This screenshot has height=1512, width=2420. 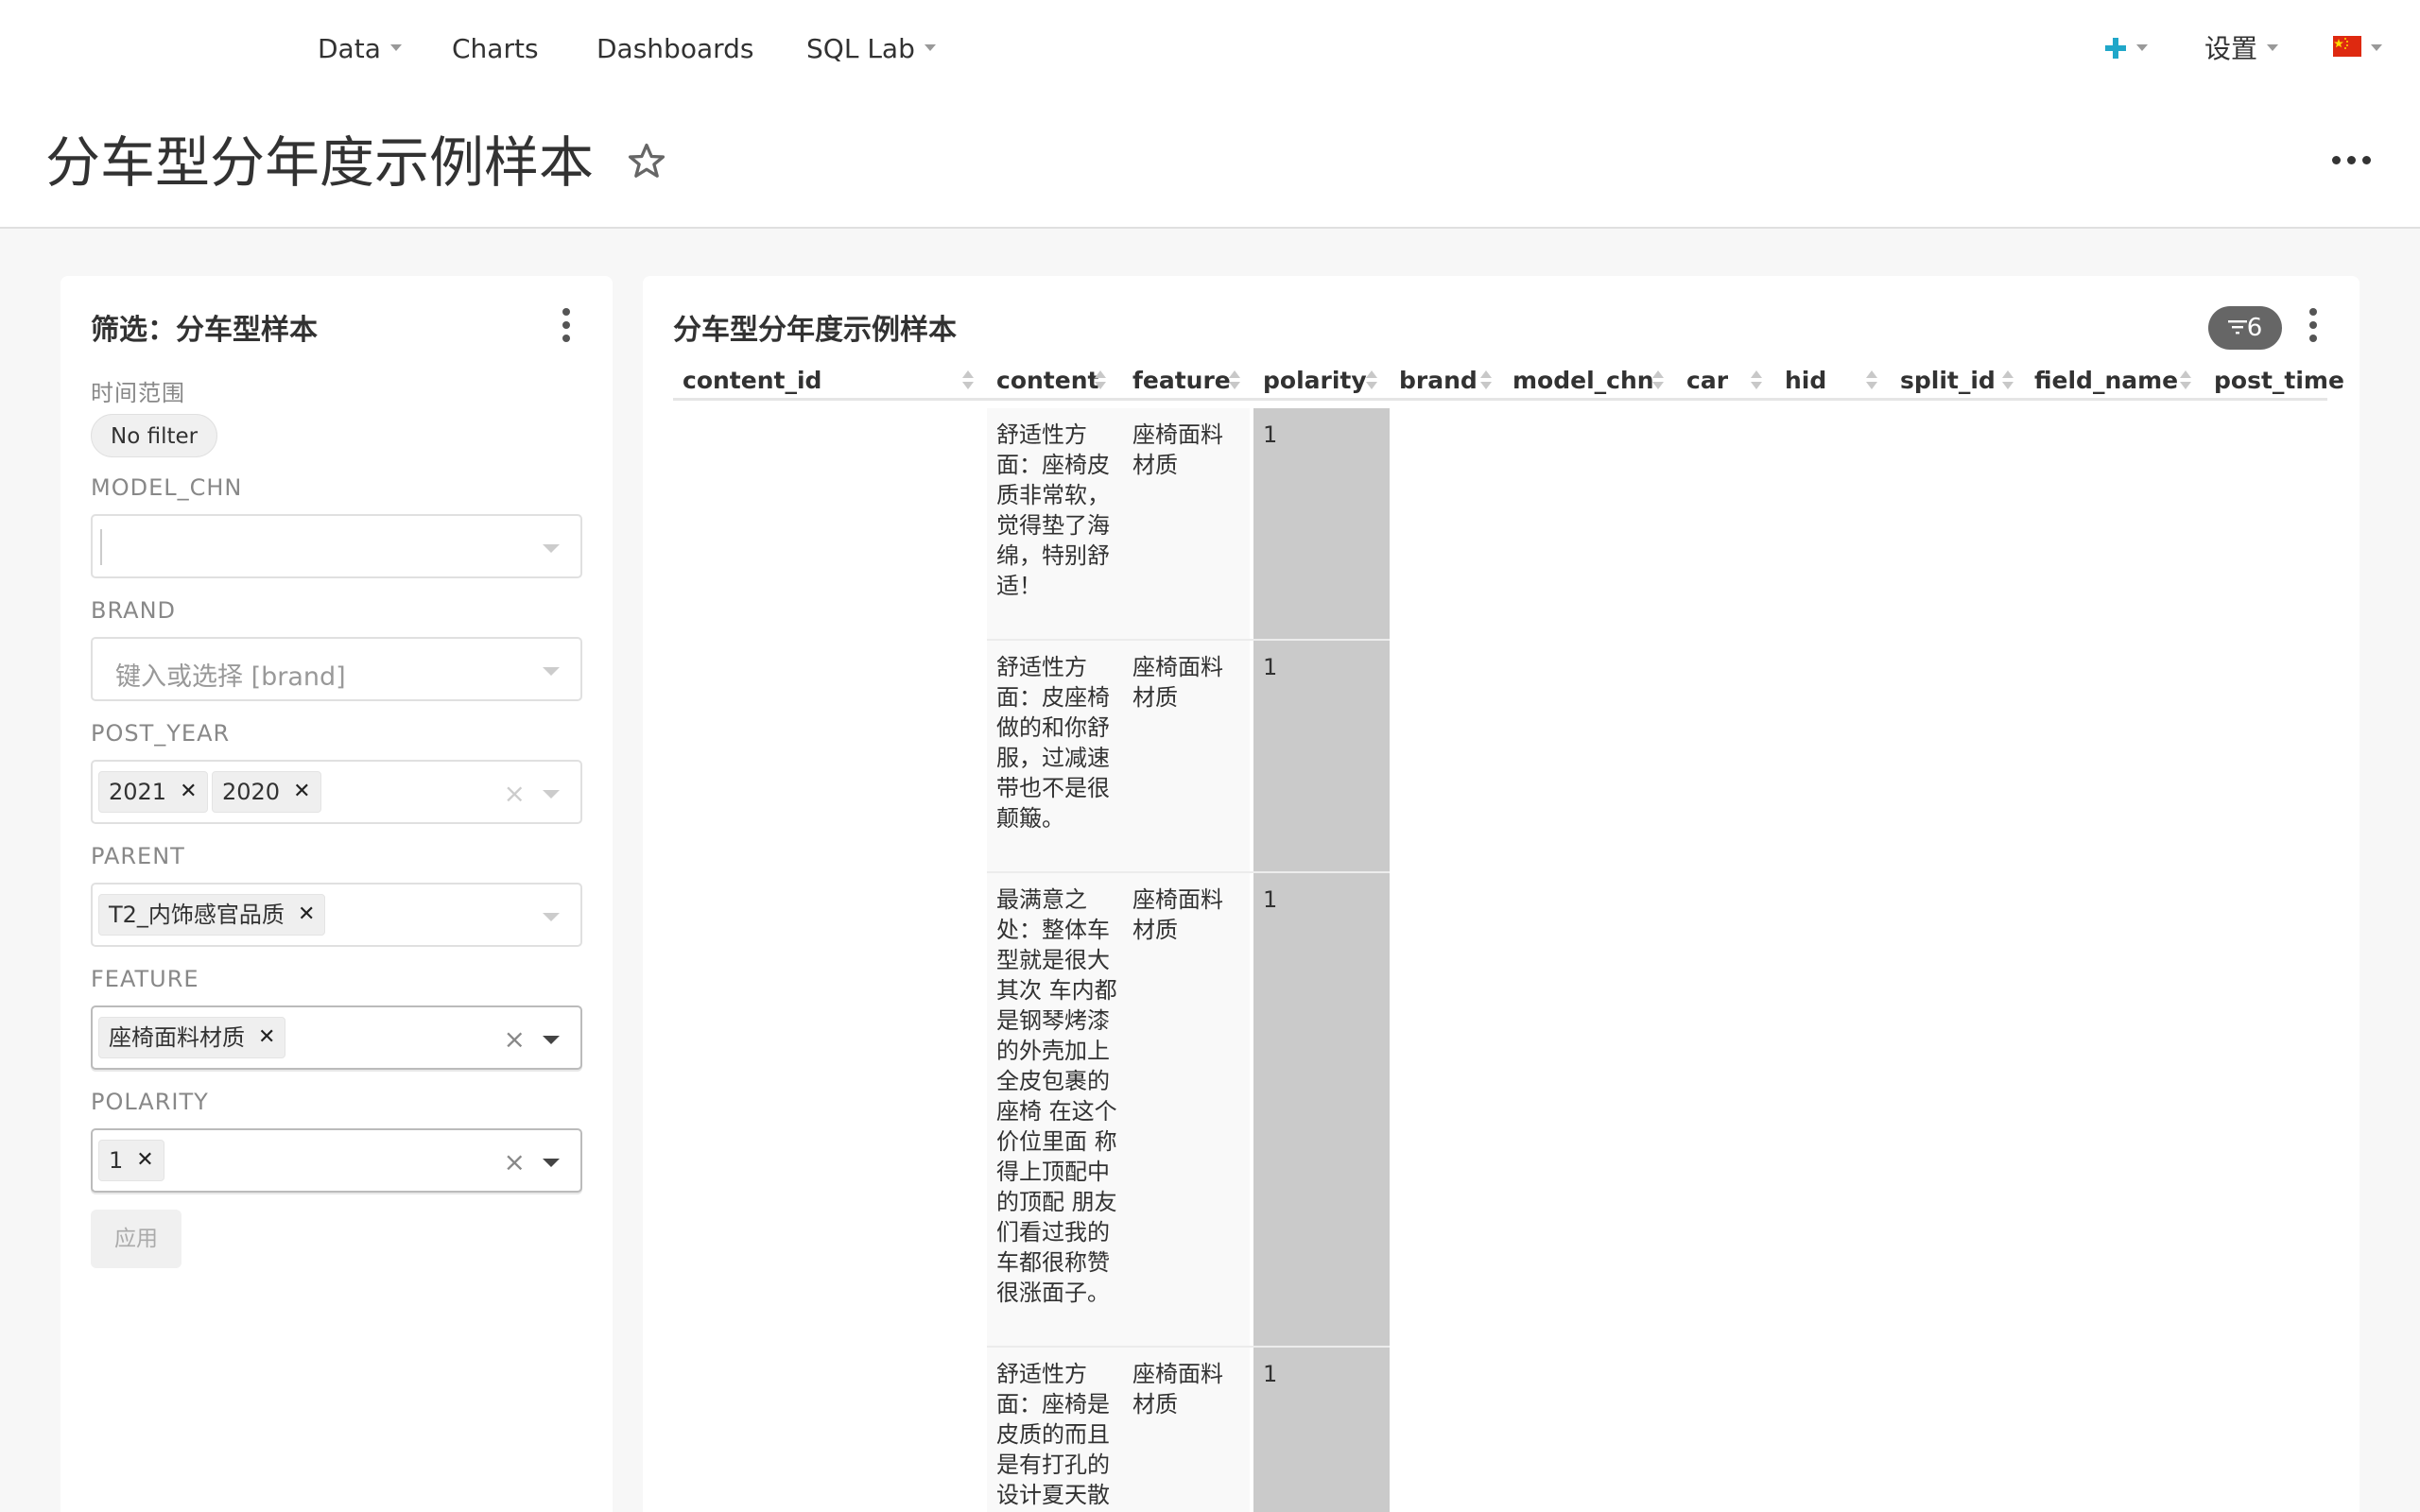 What do you see at coordinates (1210, 163) in the screenshot?
I see `dashboard-header: 分车型分年度示例样本` at bounding box center [1210, 163].